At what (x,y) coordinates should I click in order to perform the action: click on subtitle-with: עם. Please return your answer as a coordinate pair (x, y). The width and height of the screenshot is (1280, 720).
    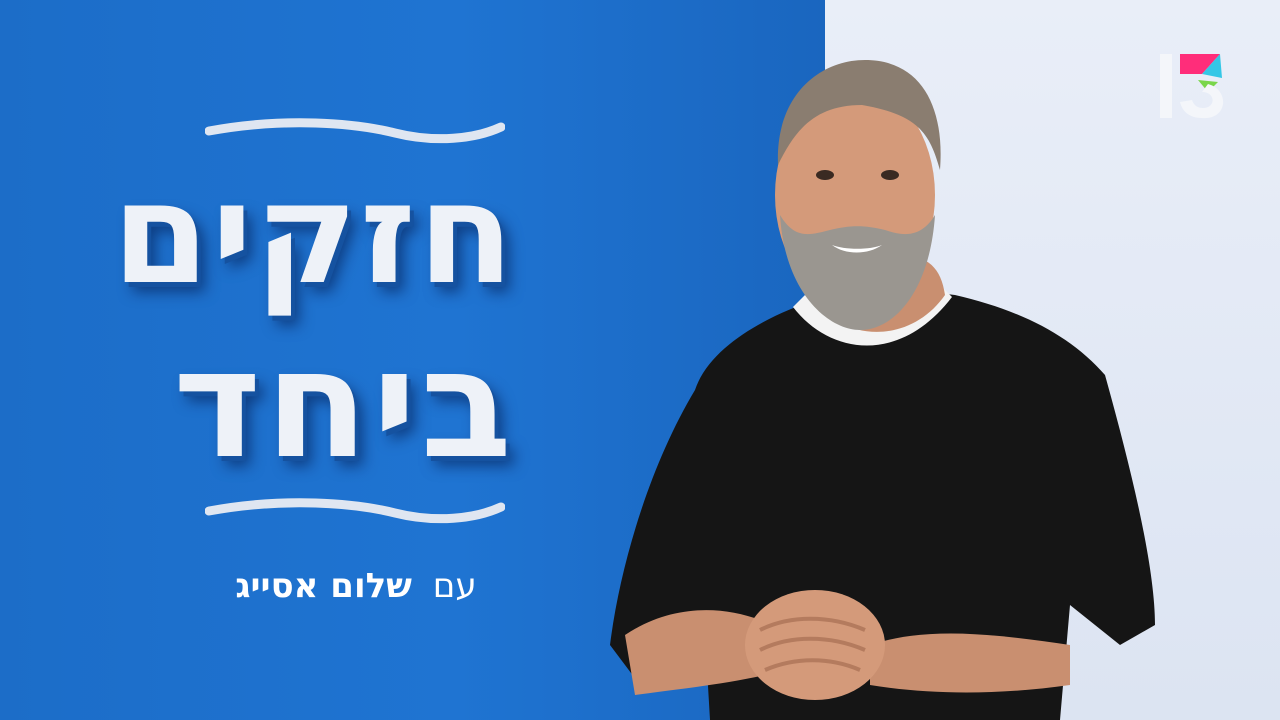
    Looking at the image, I should click on (454, 586).